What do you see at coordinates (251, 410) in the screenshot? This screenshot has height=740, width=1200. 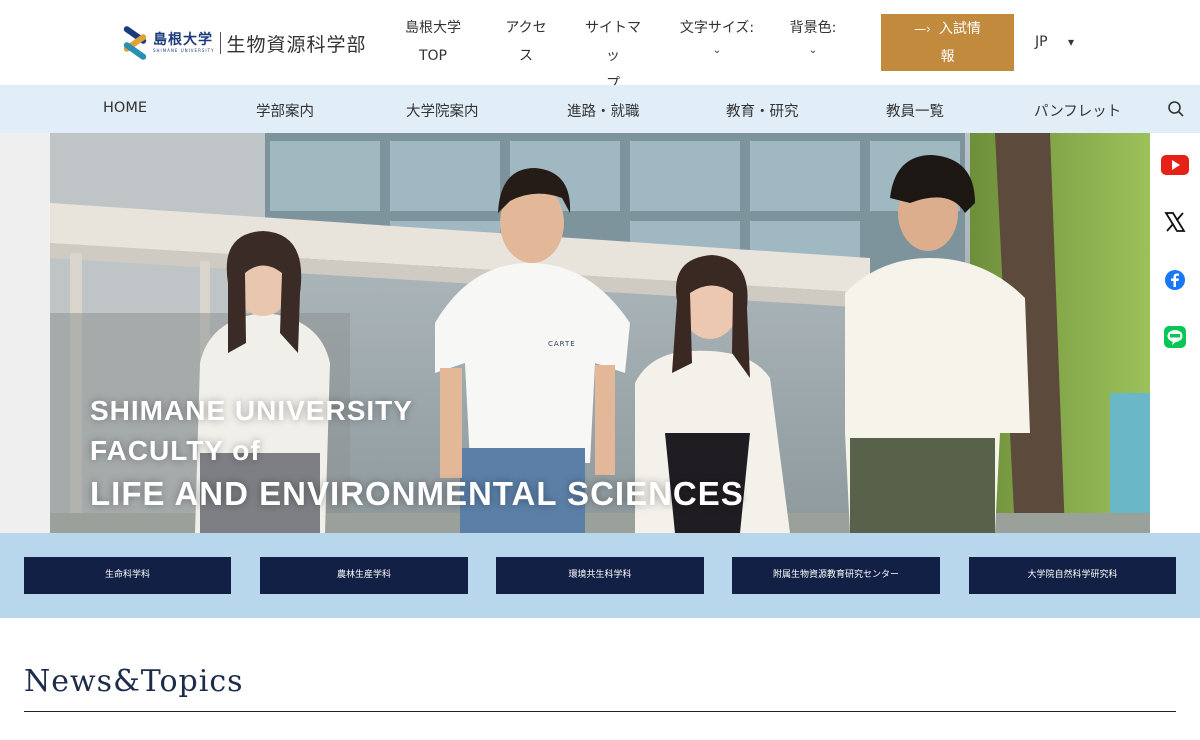 I see `hero-title-line1: SHIMANE UNIVERSITY` at bounding box center [251, 410].